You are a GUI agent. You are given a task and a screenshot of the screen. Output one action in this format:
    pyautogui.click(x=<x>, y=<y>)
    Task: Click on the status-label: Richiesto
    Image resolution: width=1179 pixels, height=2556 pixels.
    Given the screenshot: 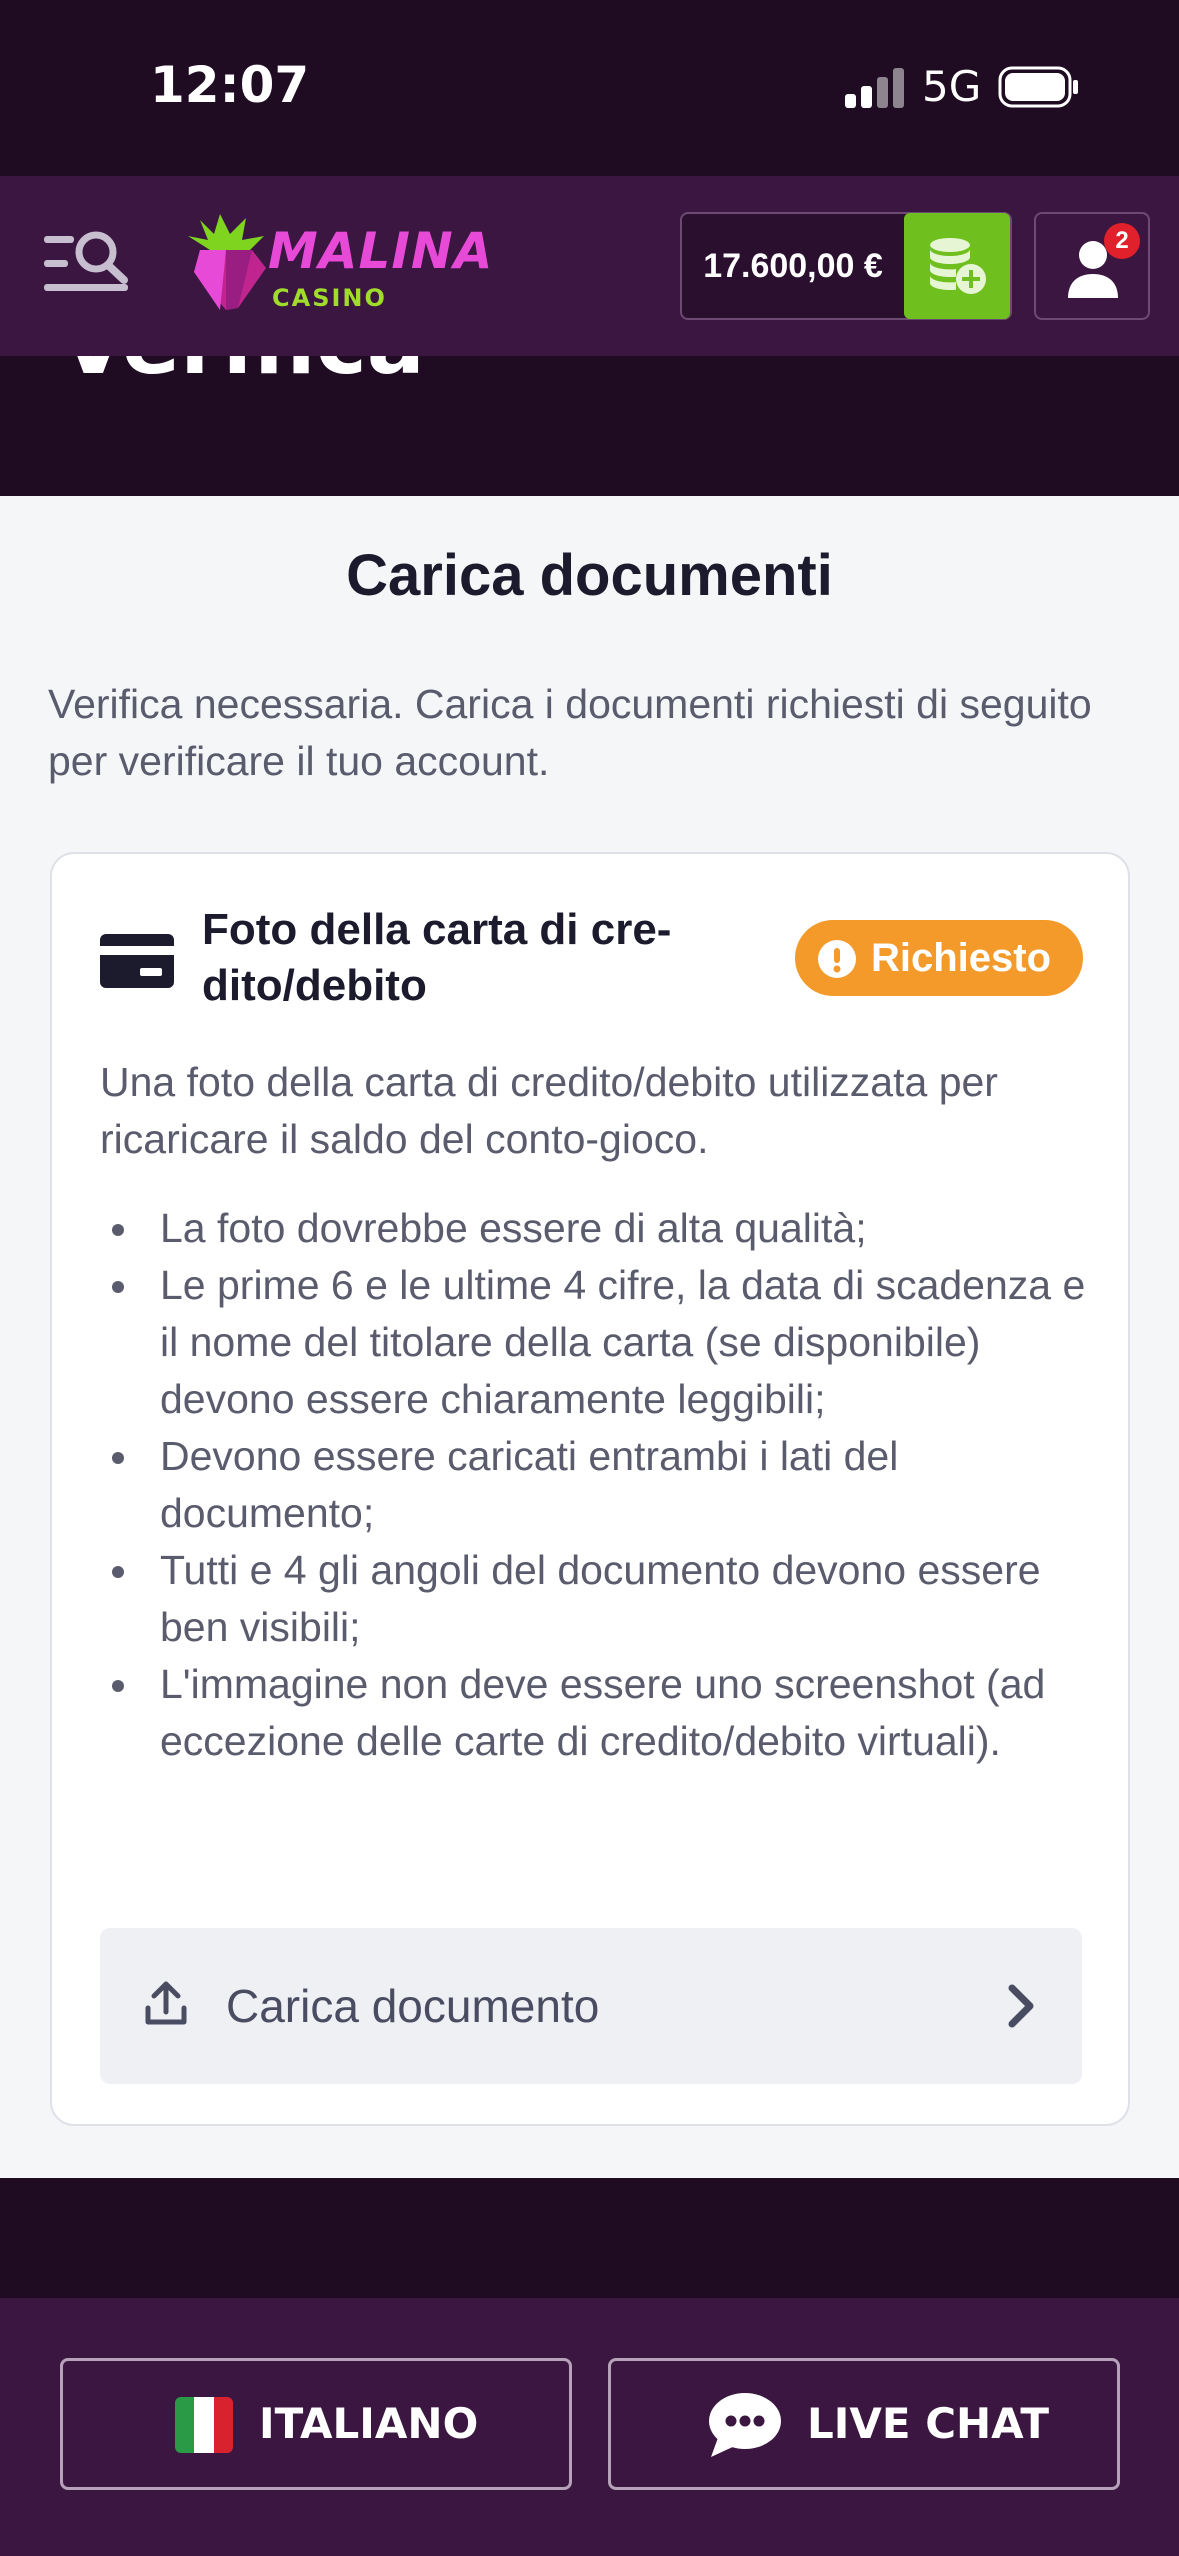 What is the action you would take?
    pyautogui.click(x=961, y=958)
    